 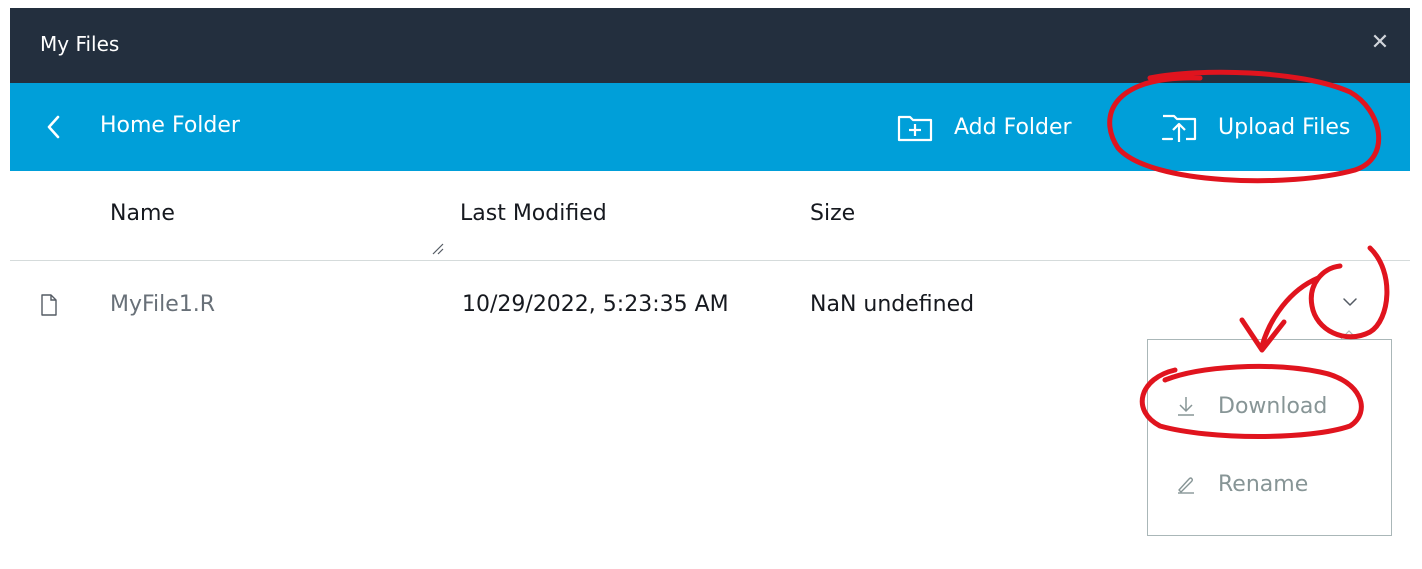 I want to click on download-menu-item: Download, so click(x=1269, y=406).